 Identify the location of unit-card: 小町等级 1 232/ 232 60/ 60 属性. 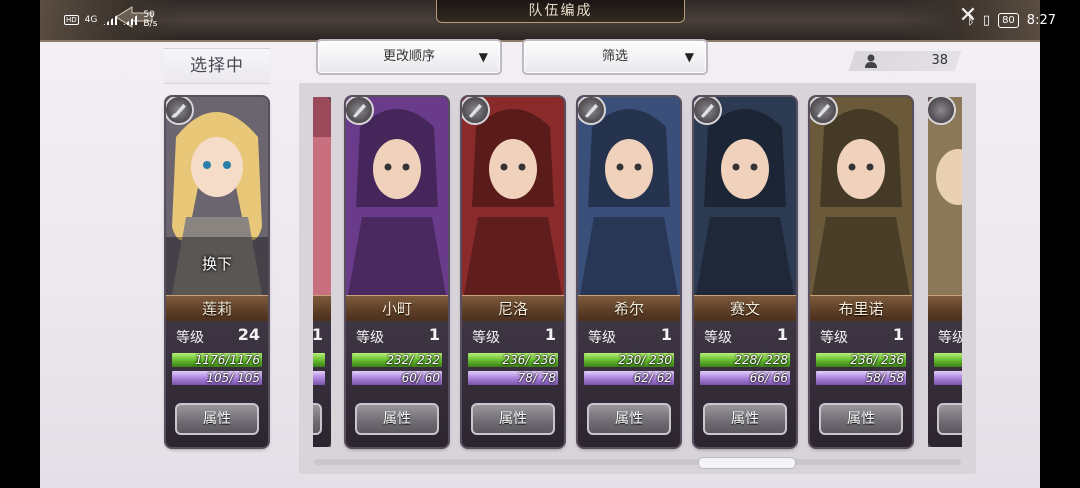
(397, 272).